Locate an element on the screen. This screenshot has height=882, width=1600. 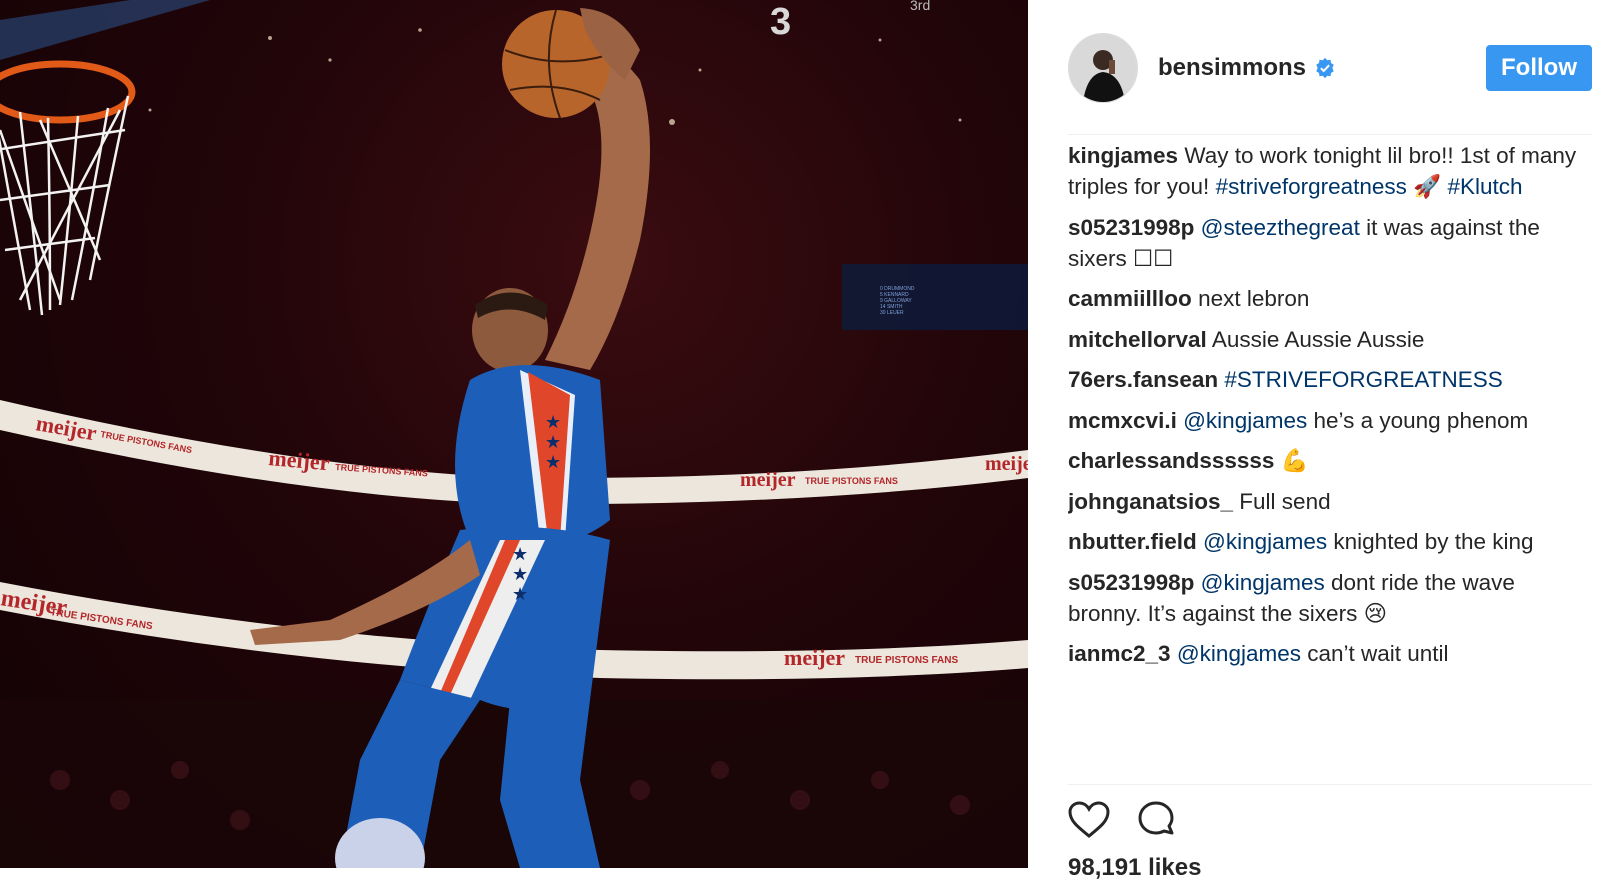
post-header: bensimmons Follow is located at coordinates (1330, 68).